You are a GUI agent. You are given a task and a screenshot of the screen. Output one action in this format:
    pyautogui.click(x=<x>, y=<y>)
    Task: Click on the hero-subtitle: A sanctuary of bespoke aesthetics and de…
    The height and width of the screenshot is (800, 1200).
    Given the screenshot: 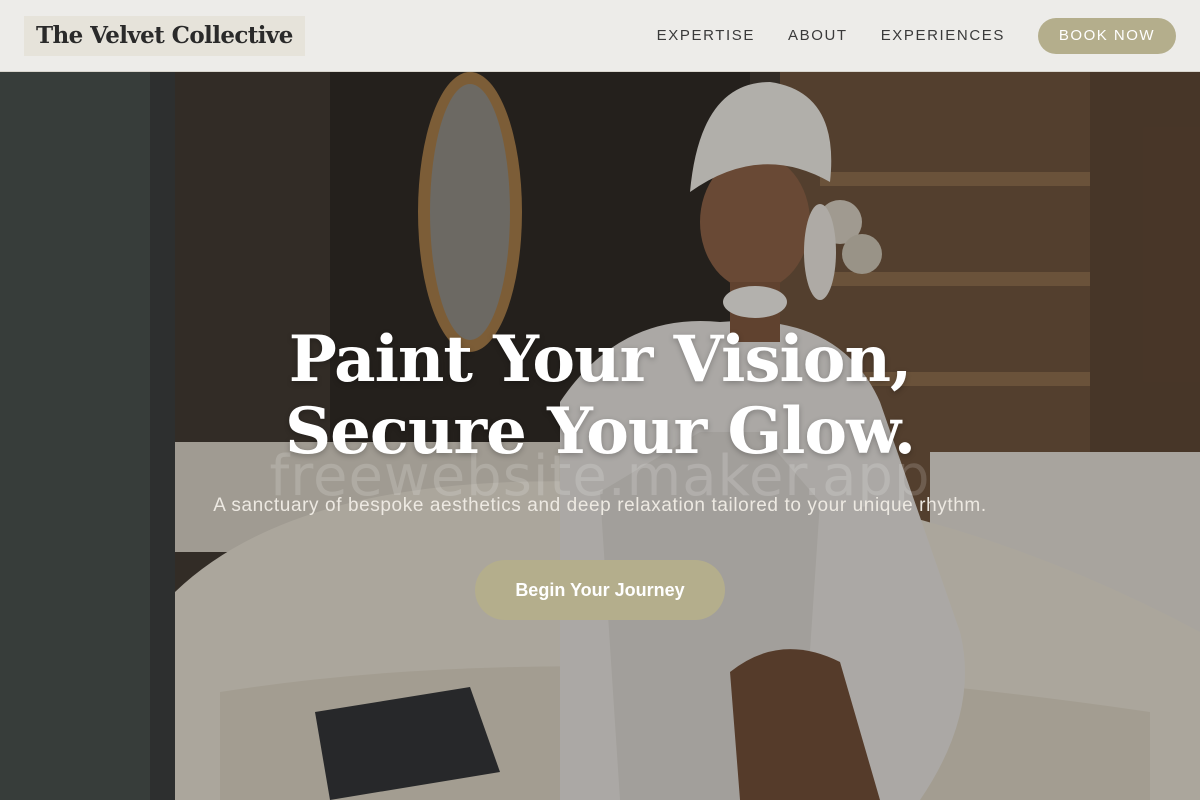 What is the action you would take?
    pyautogui.click(x=600, y=505)
    